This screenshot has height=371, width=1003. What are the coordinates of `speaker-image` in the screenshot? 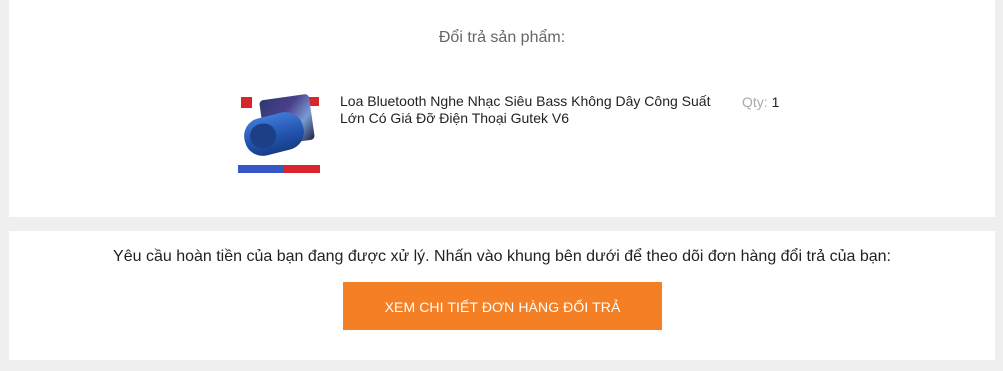 It's located at (274, 134).